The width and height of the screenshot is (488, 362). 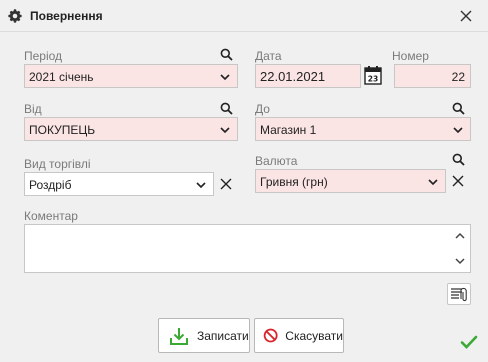 I want to click on trade-type-select: Роздріб, so click(x=119, y=184).